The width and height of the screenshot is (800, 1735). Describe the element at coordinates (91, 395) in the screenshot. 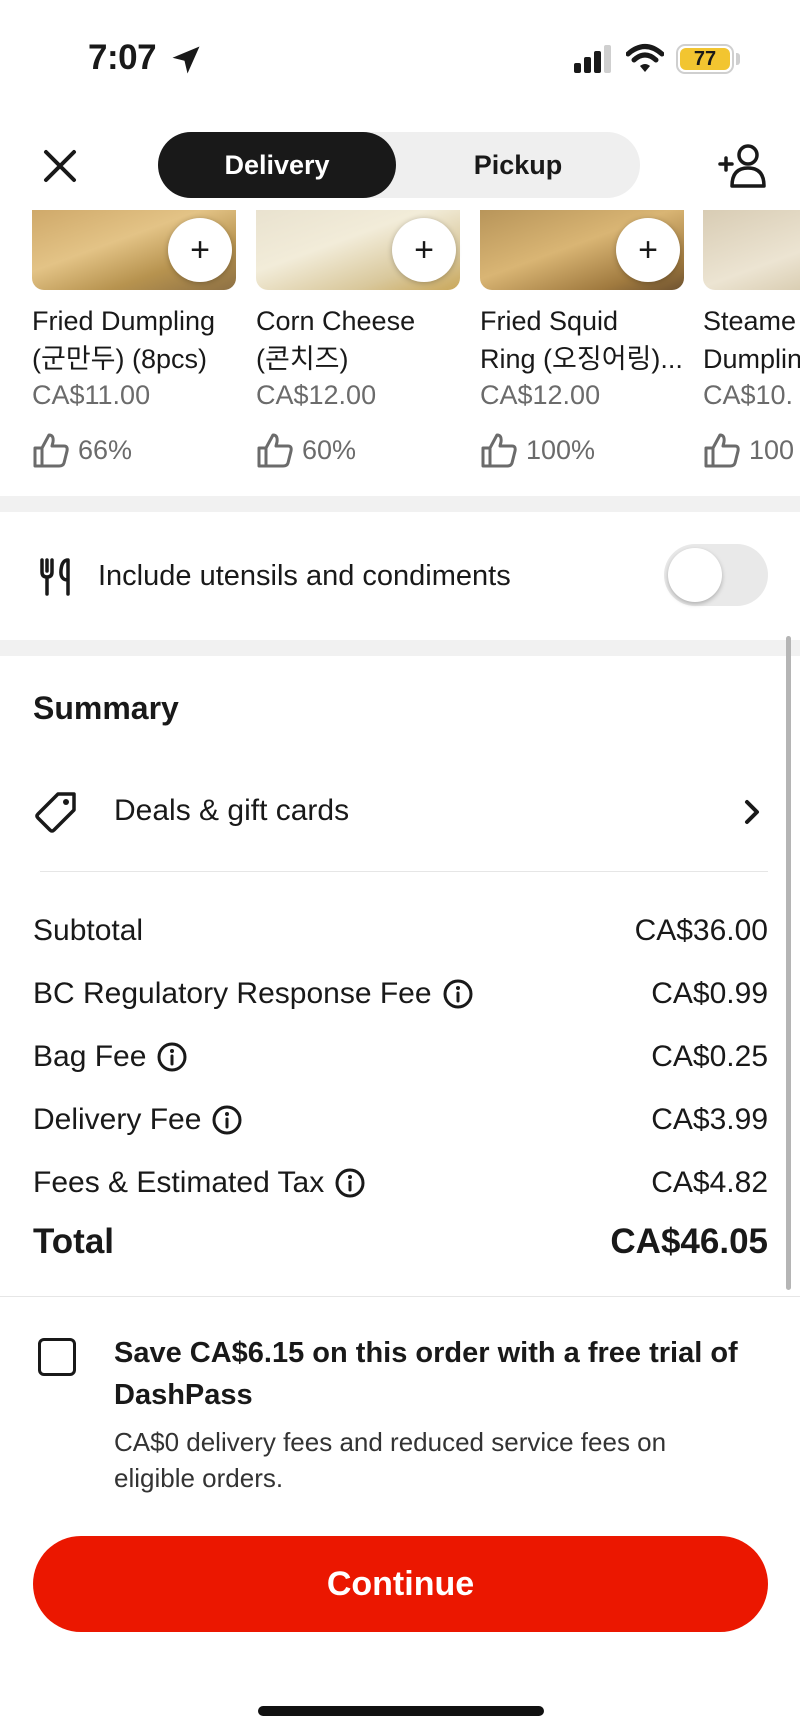

I see `item-price: CA$11.00` at that location.